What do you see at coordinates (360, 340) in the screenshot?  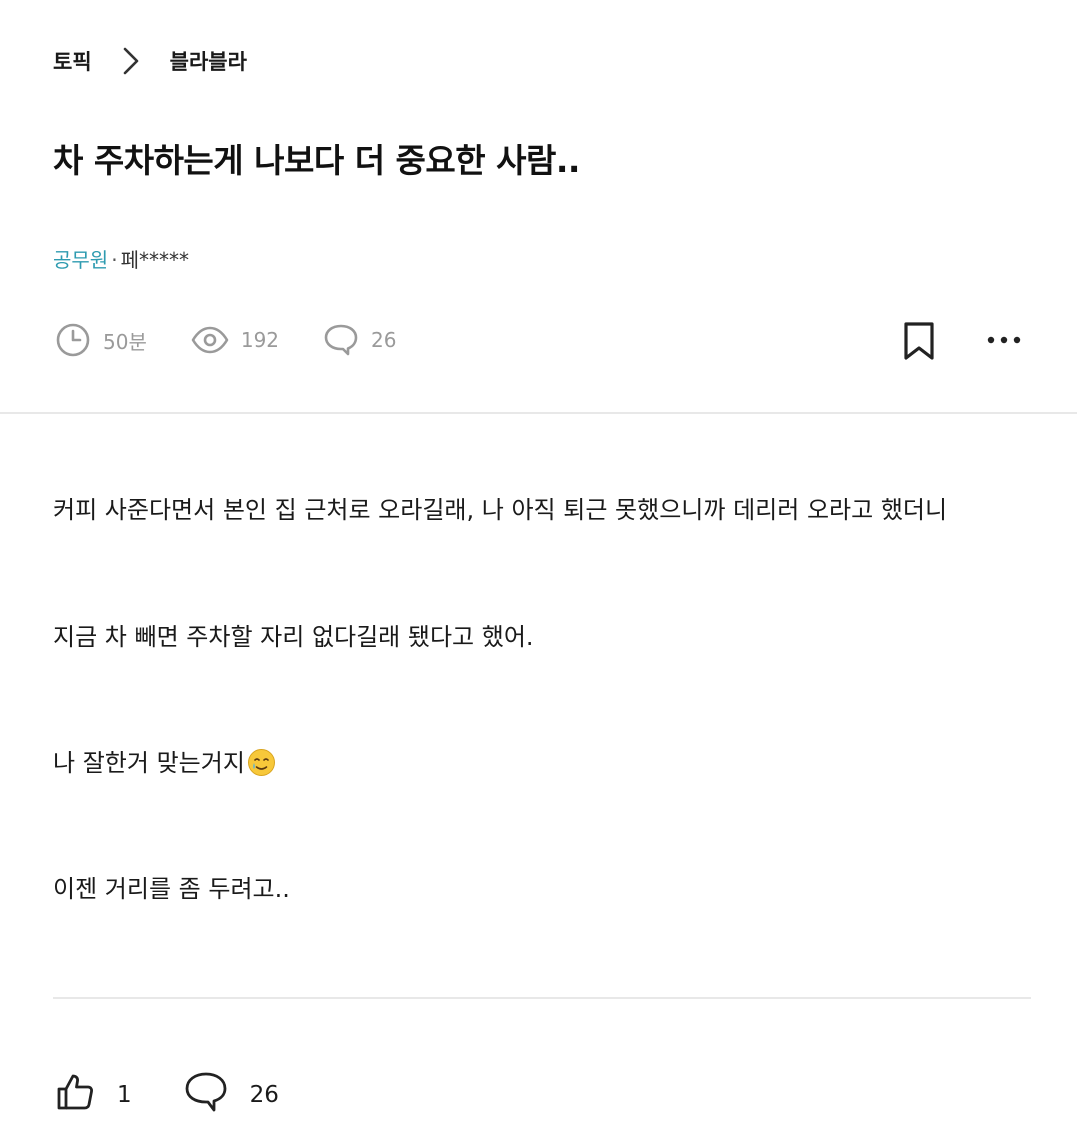 I see `comments-stat: 26` at bounding box center [360, 340].